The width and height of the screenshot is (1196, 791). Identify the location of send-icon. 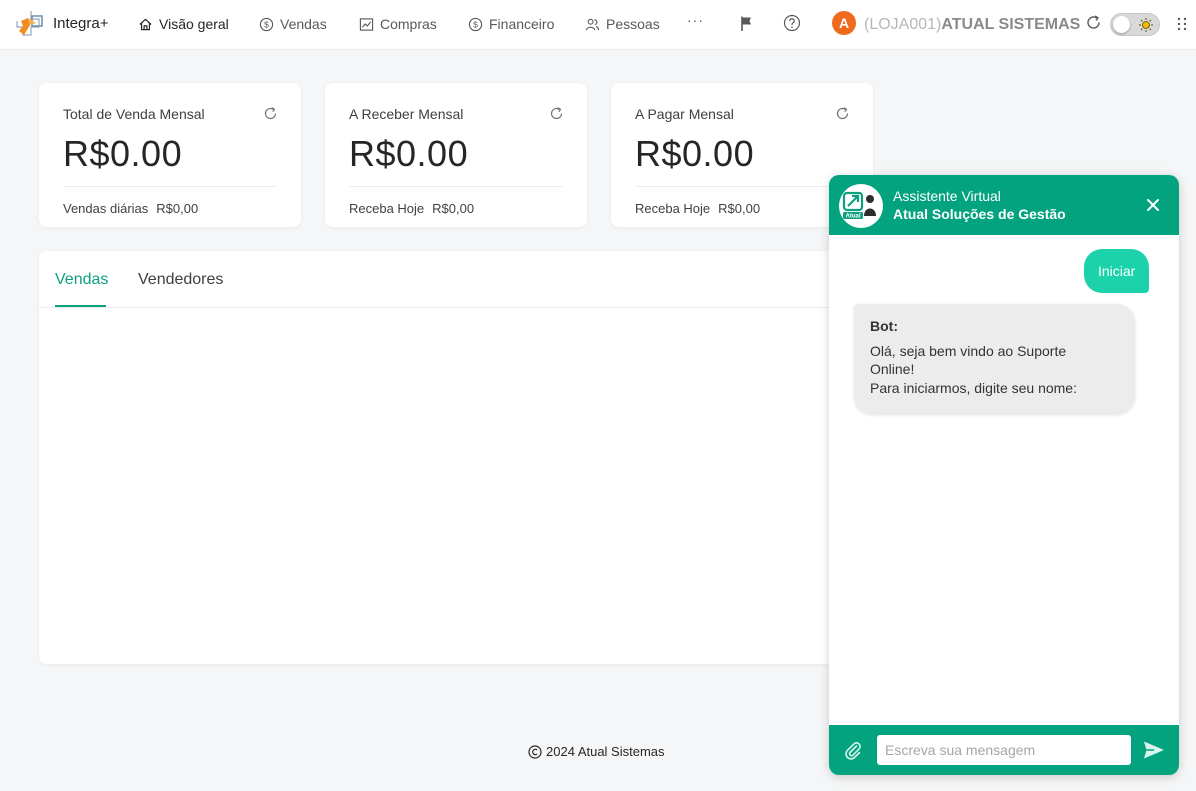
(1154, 750).